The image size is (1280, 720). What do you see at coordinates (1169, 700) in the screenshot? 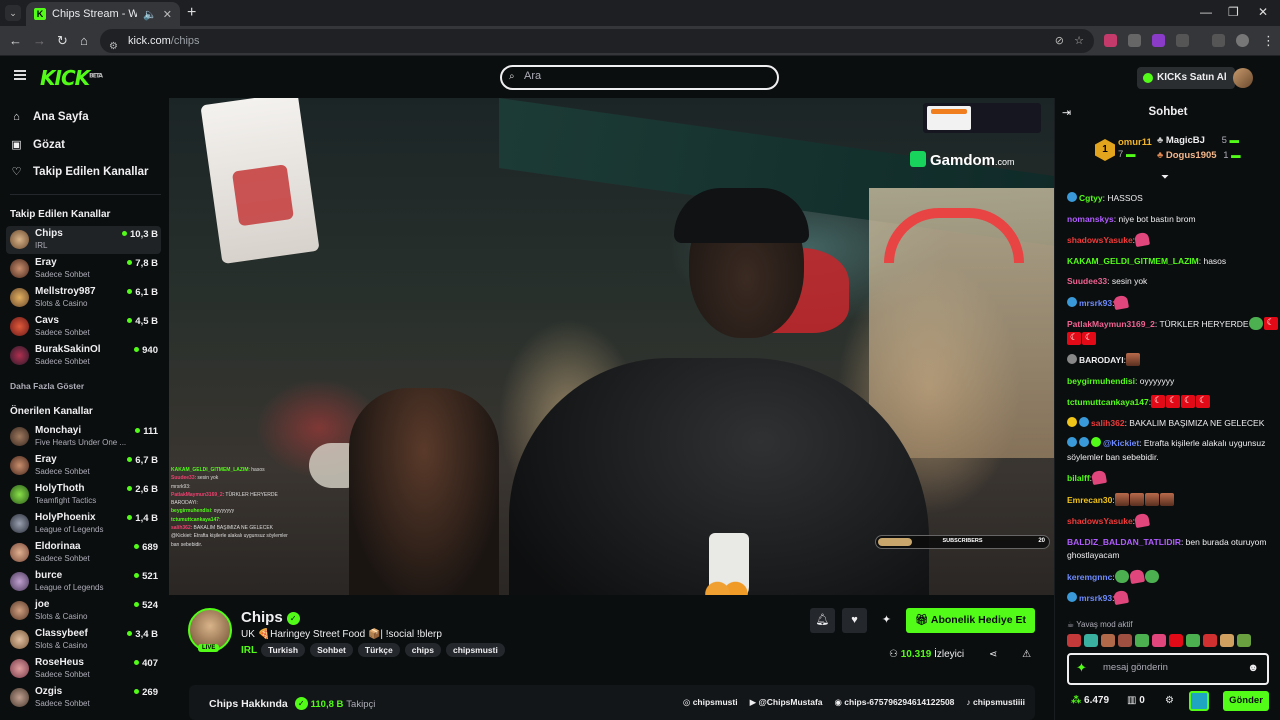
I see `chat-settings-icon: ⚙` at bounding box center [1169, 700].